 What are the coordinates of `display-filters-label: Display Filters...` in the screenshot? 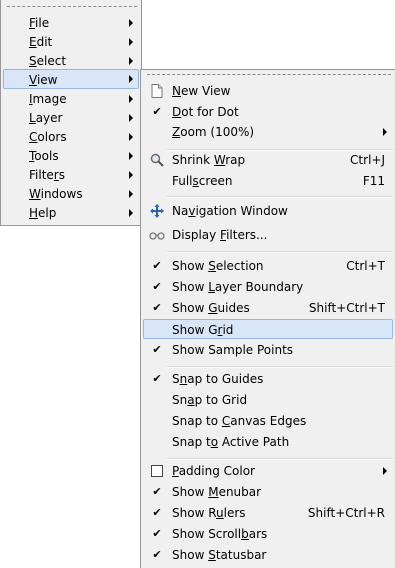 It's located at (220, 235).